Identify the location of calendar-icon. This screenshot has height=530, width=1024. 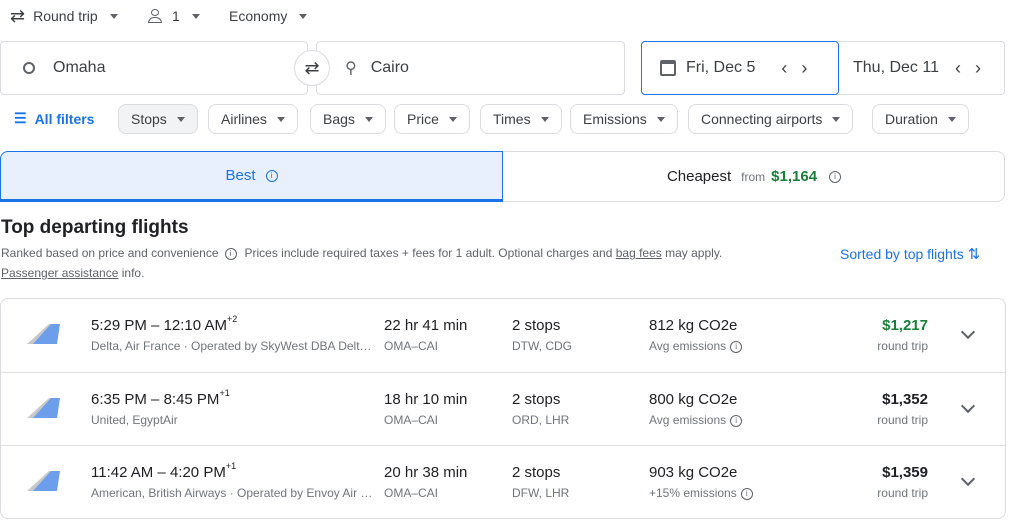
(668, 68).